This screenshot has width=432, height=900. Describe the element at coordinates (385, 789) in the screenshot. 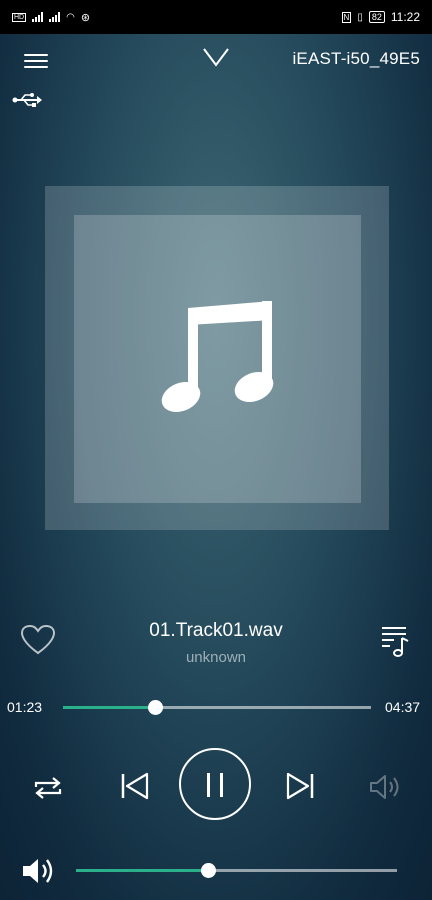

I see `speaker-icon` at that location.